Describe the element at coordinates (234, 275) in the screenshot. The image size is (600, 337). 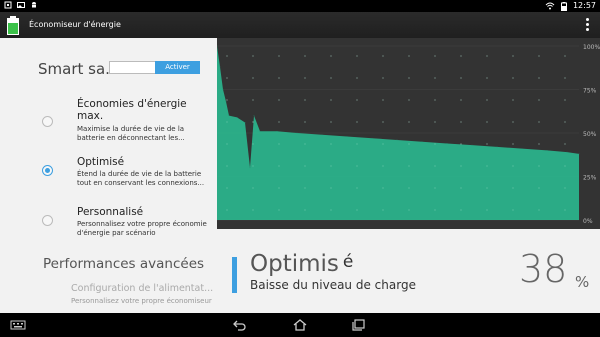
I see `accent-bar` at that location.